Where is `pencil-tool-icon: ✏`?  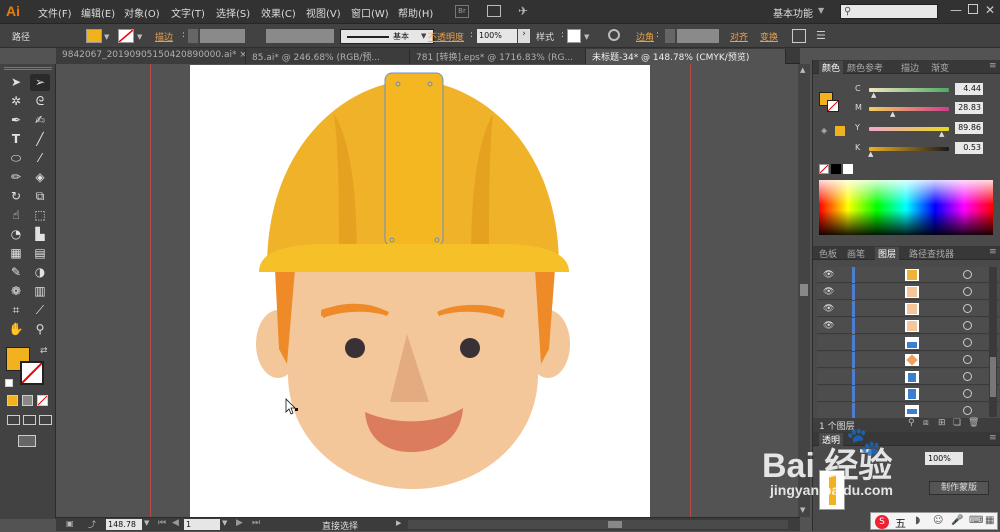 pencil-tool-icon: ✏ is located at coordinates (16, 177).